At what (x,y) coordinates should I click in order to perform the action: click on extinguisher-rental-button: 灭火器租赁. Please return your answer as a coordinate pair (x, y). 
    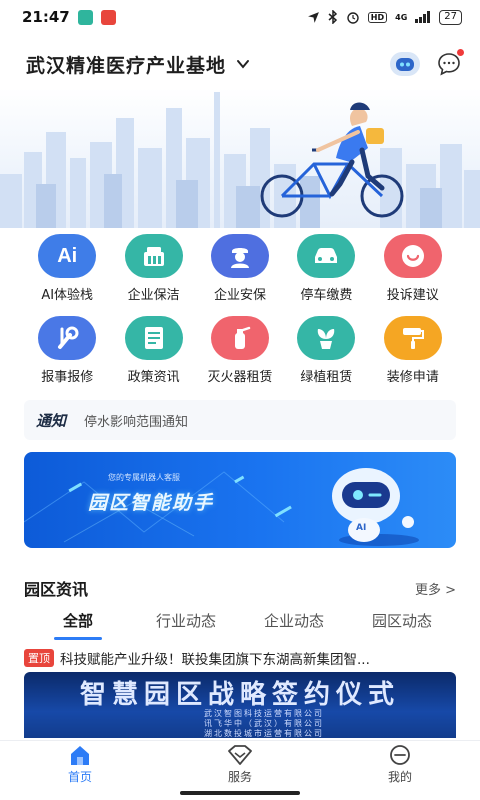
    Looking at the image, I should click on (240, 350).